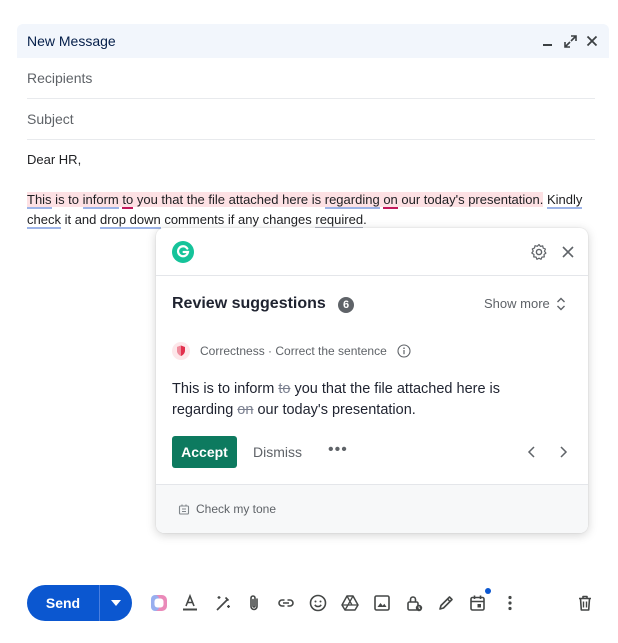 The image size is (618, 643). What do you see at coordinates (60, 78) in the screenshot?
I see `recipients-placeholder: Recipients` at bounding box center [60, 78].